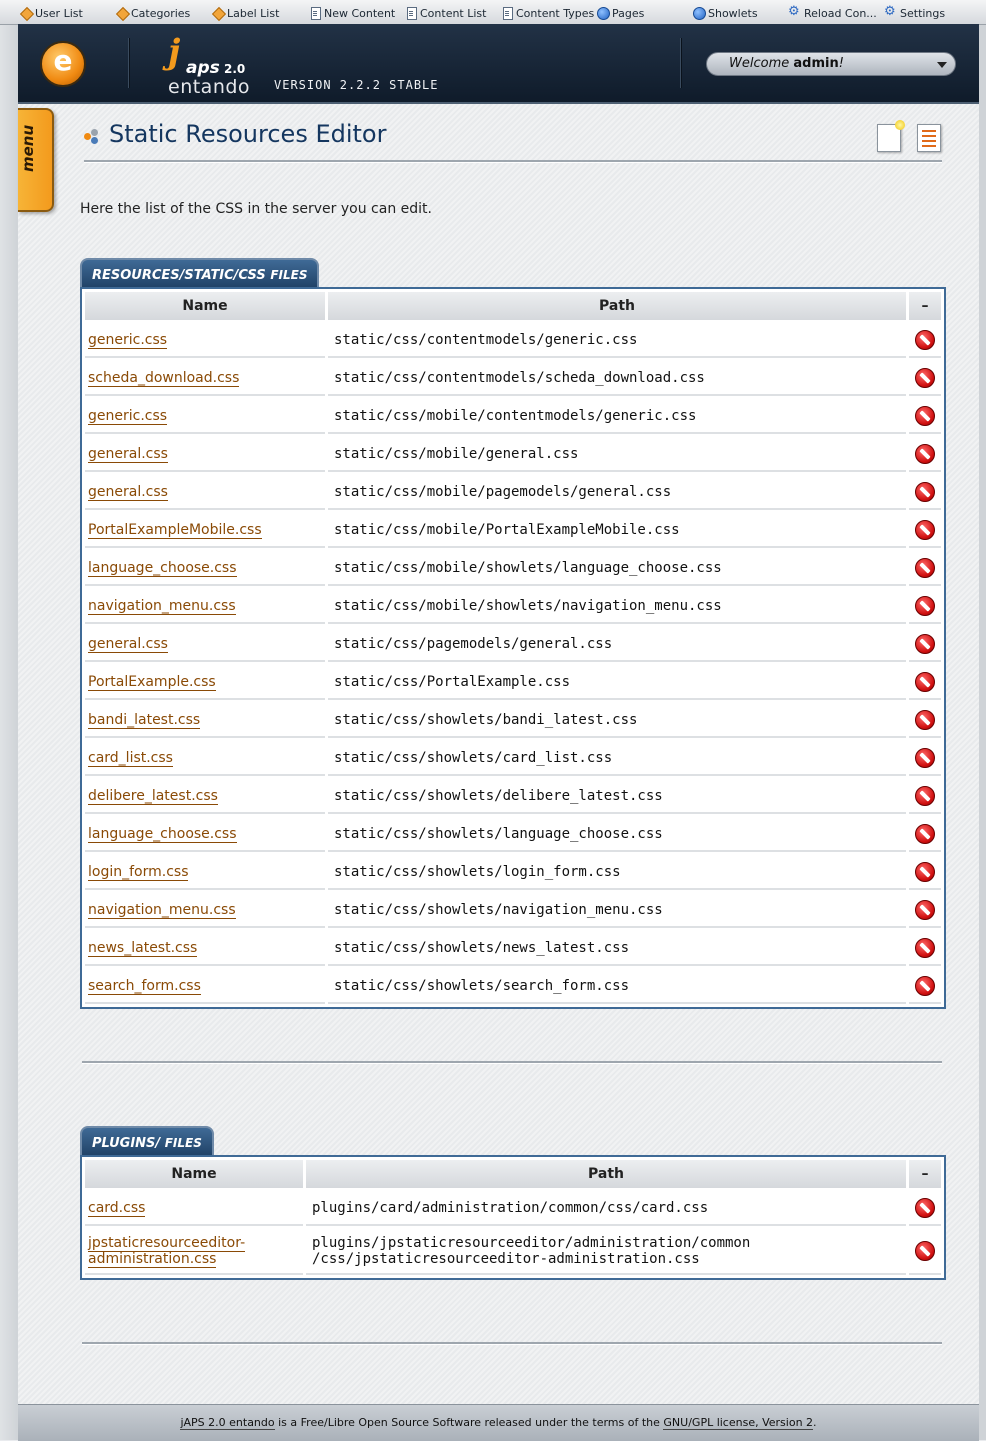 This screenshot has height=1441, width=986. What do you see at coordinates (143, 948) in the screenshot?
I see `file-name-link: news_latest.css` at bounding box center [143, 948].